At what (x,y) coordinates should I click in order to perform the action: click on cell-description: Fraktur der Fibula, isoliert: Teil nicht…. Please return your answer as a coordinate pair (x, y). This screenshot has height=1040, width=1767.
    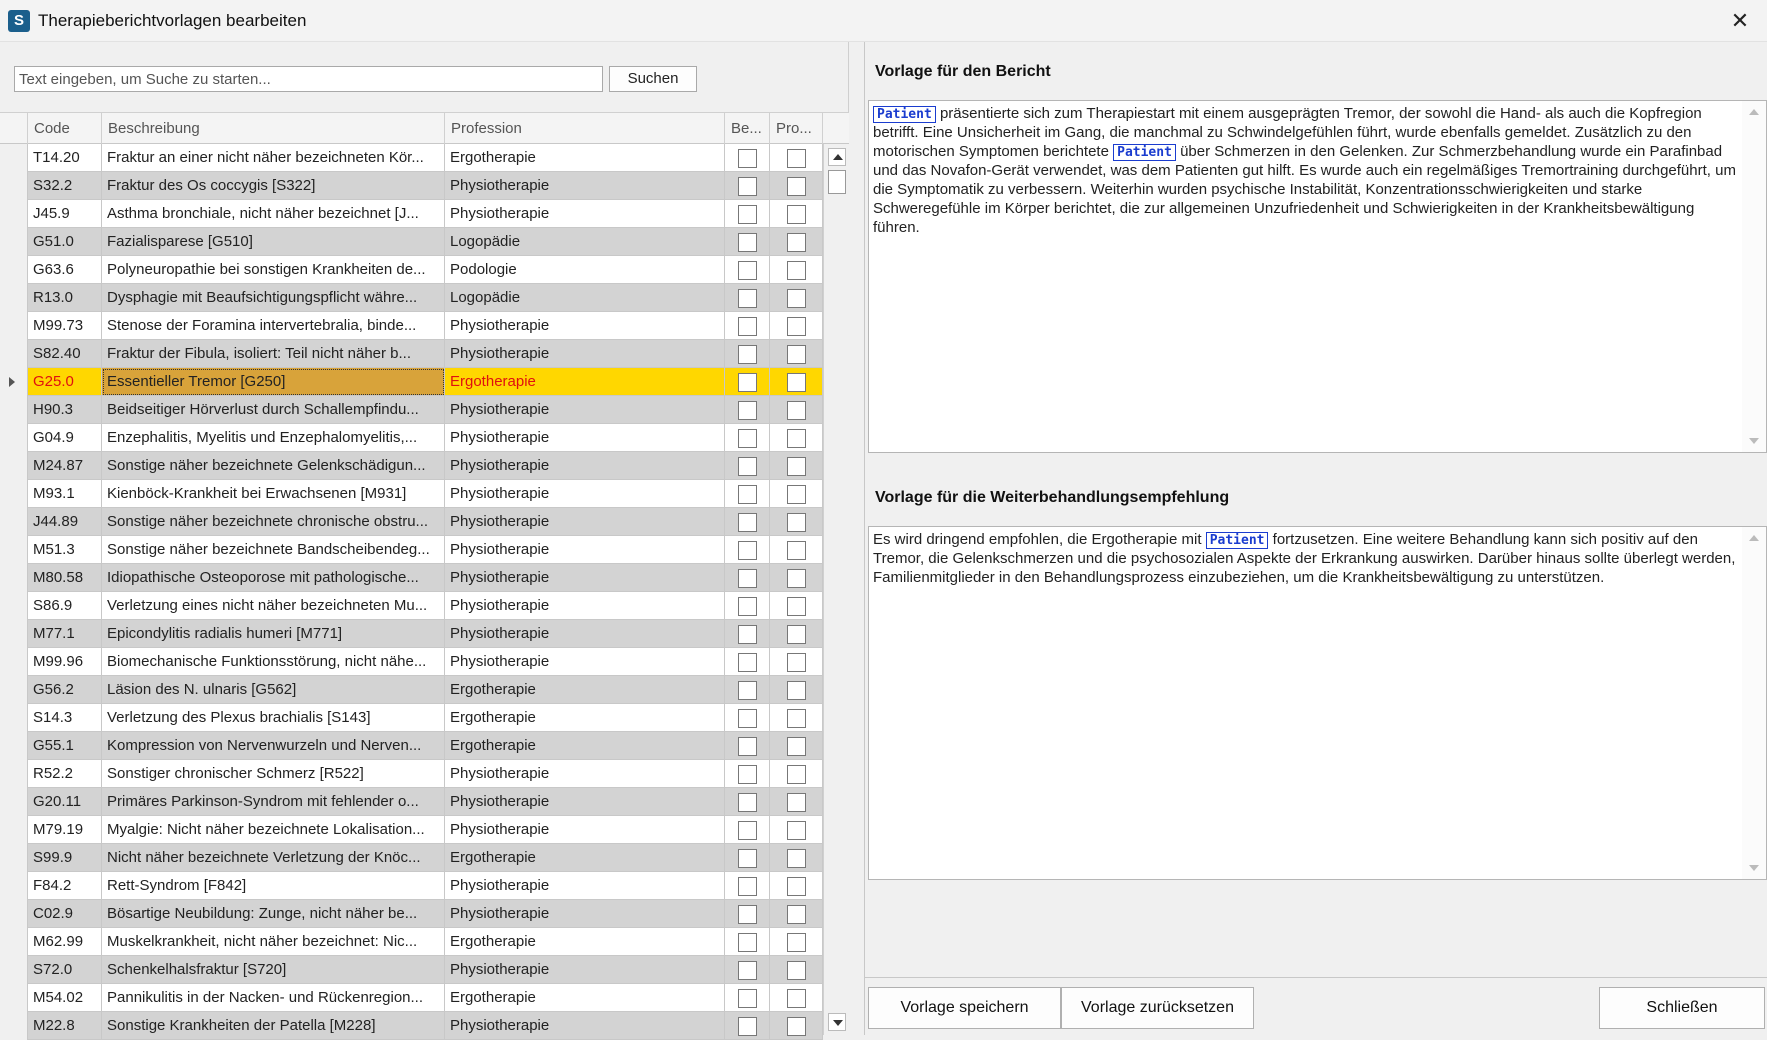
    Looking at the image, I should click on (273, 354).